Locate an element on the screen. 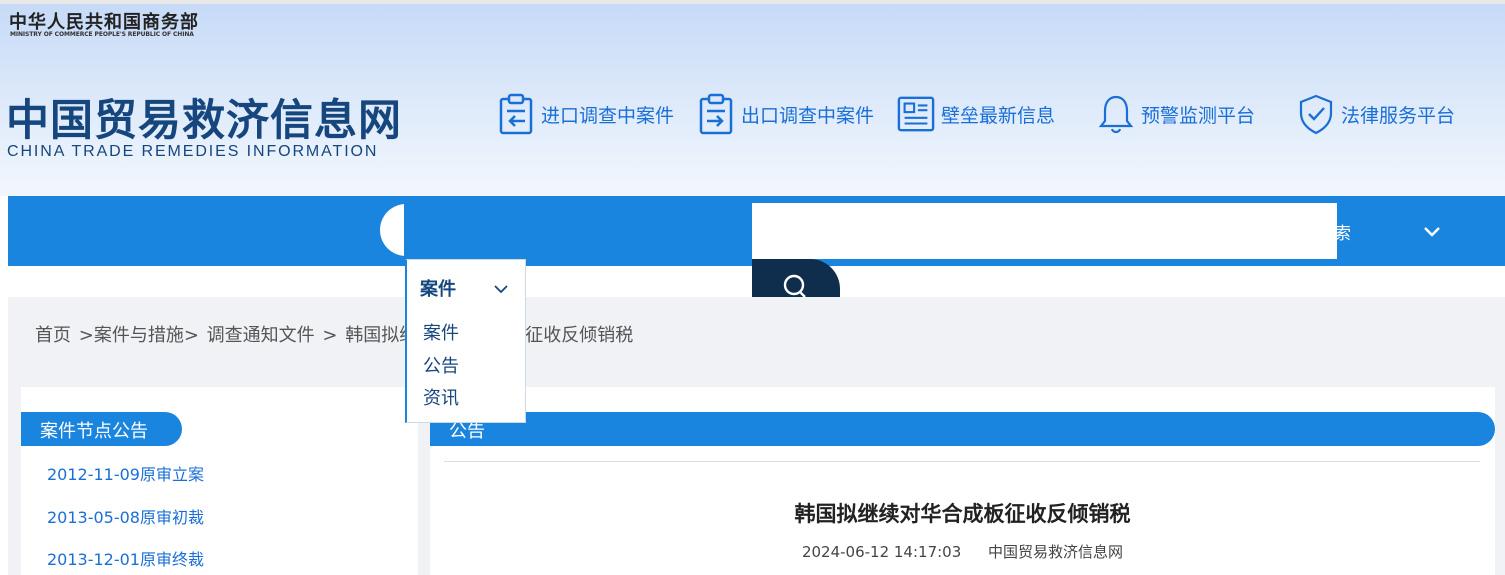  site-logo-en: CHINA TRADE REMEDIES INFORMATION is located at coordinates (192, 152).